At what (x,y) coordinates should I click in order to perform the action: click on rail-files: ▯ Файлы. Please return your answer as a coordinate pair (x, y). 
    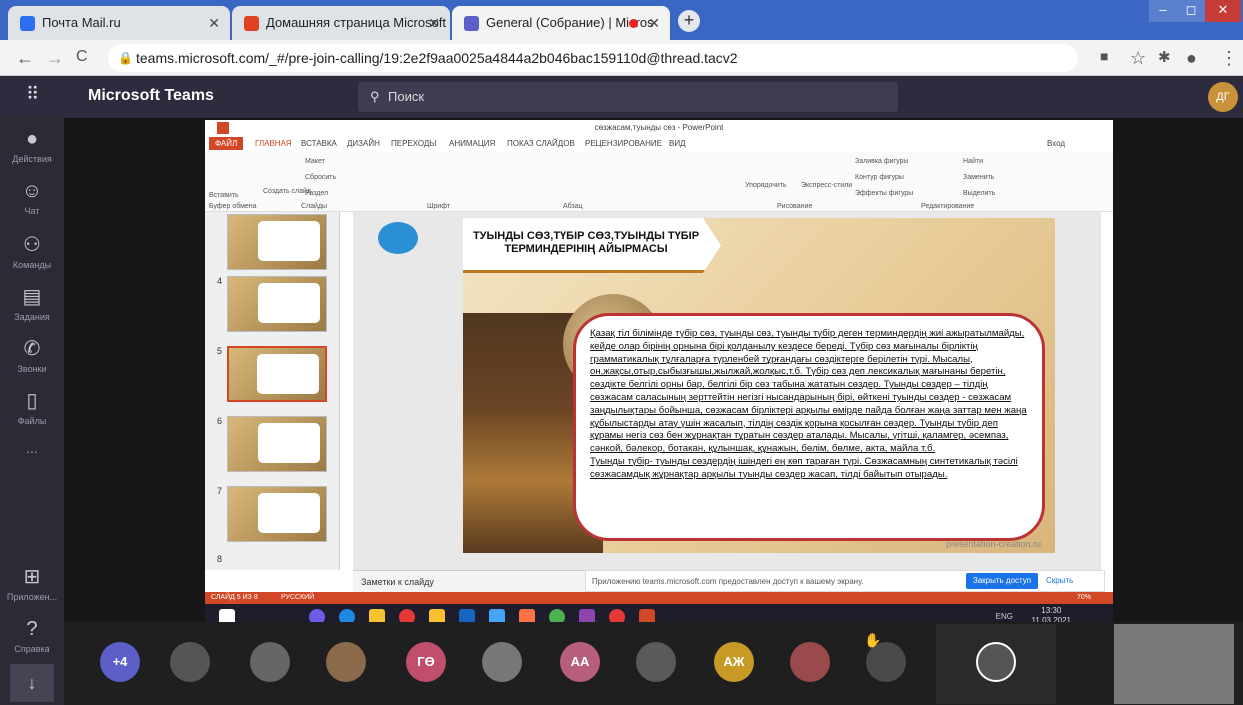
    Looking at the image, I should click on (32, 407).